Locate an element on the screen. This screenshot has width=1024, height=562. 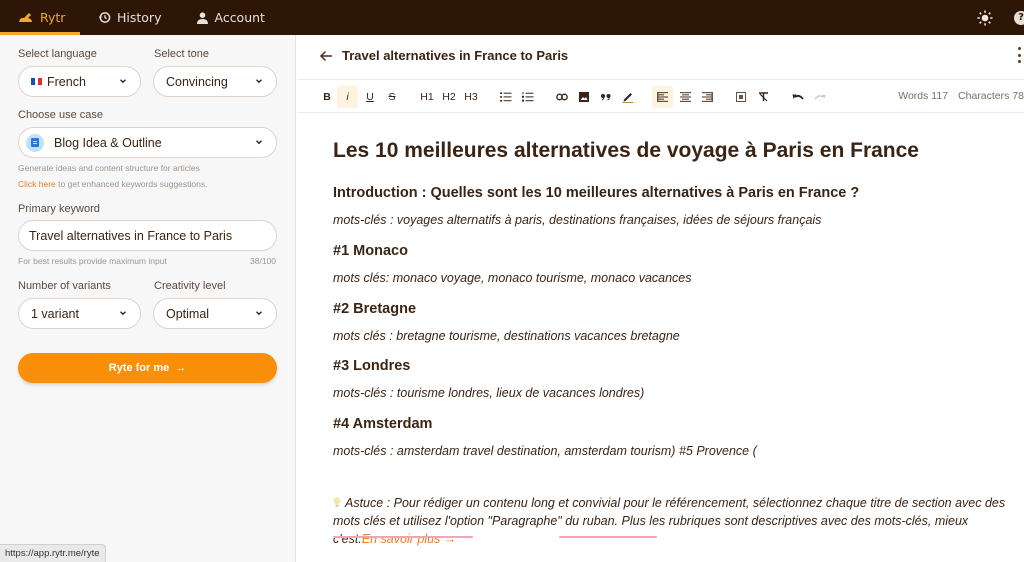
image-button is located at coordinates (584, 97).